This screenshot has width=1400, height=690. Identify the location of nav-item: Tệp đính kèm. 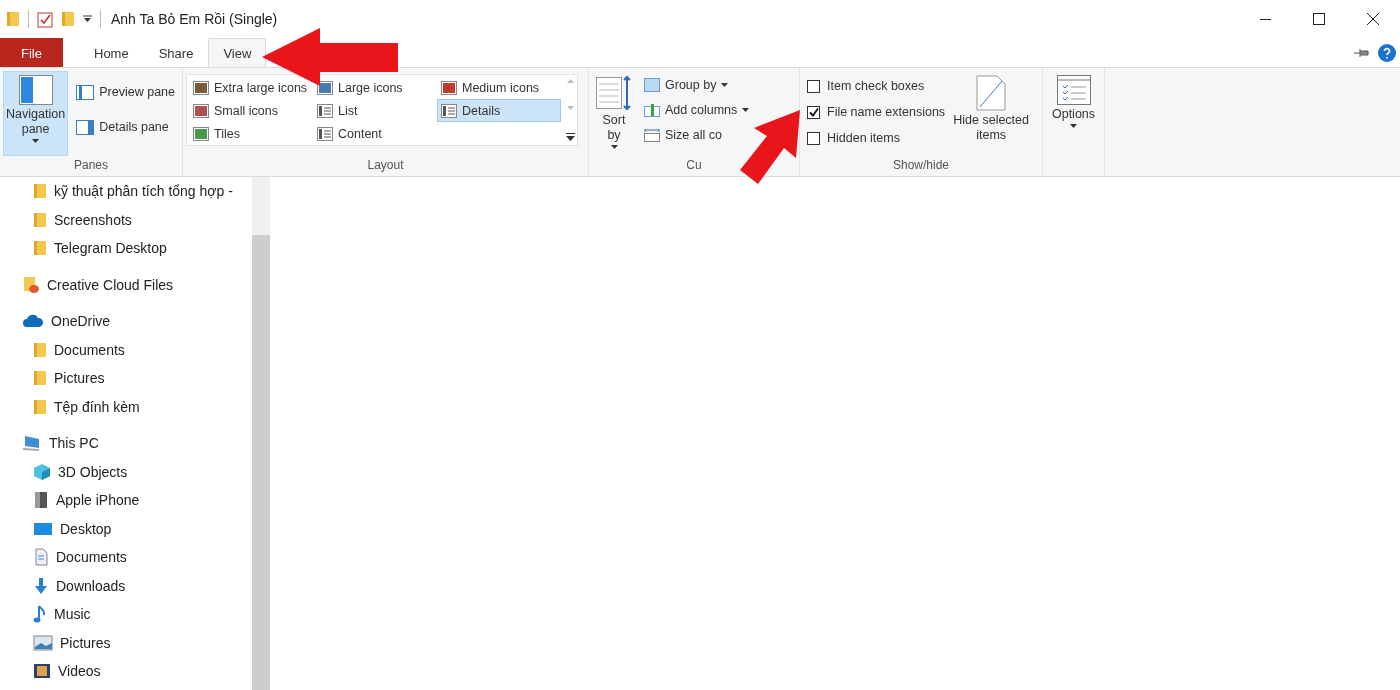
(126, 406).